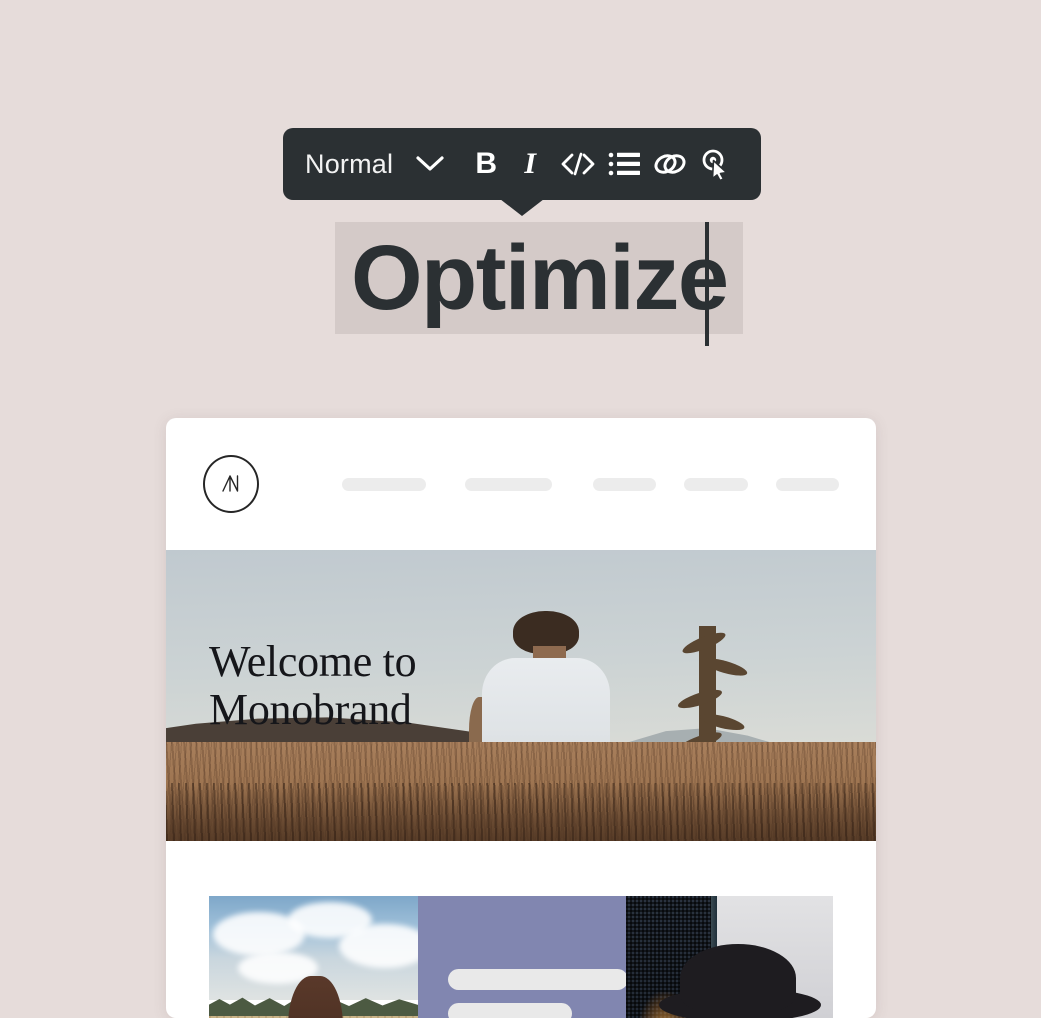 This screenshot has width=1041, height=1018. I want to click on click-target-cursor-icon, so click(716, 164).